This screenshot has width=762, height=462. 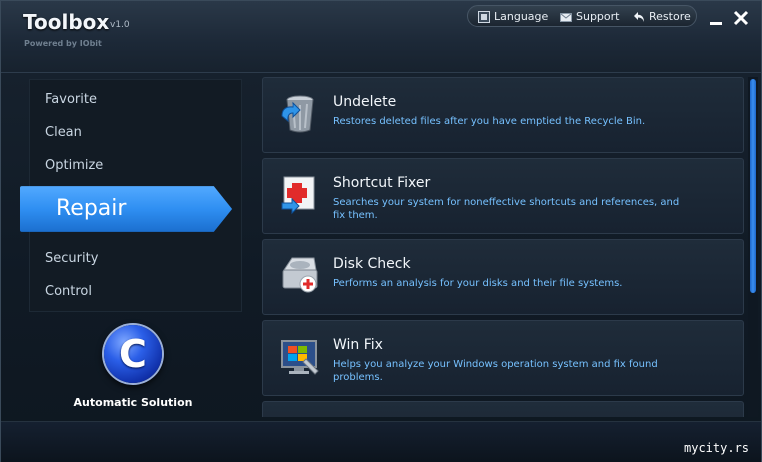 I want to click on watermark-text: mycity.rs, so click(x=717, y=448).